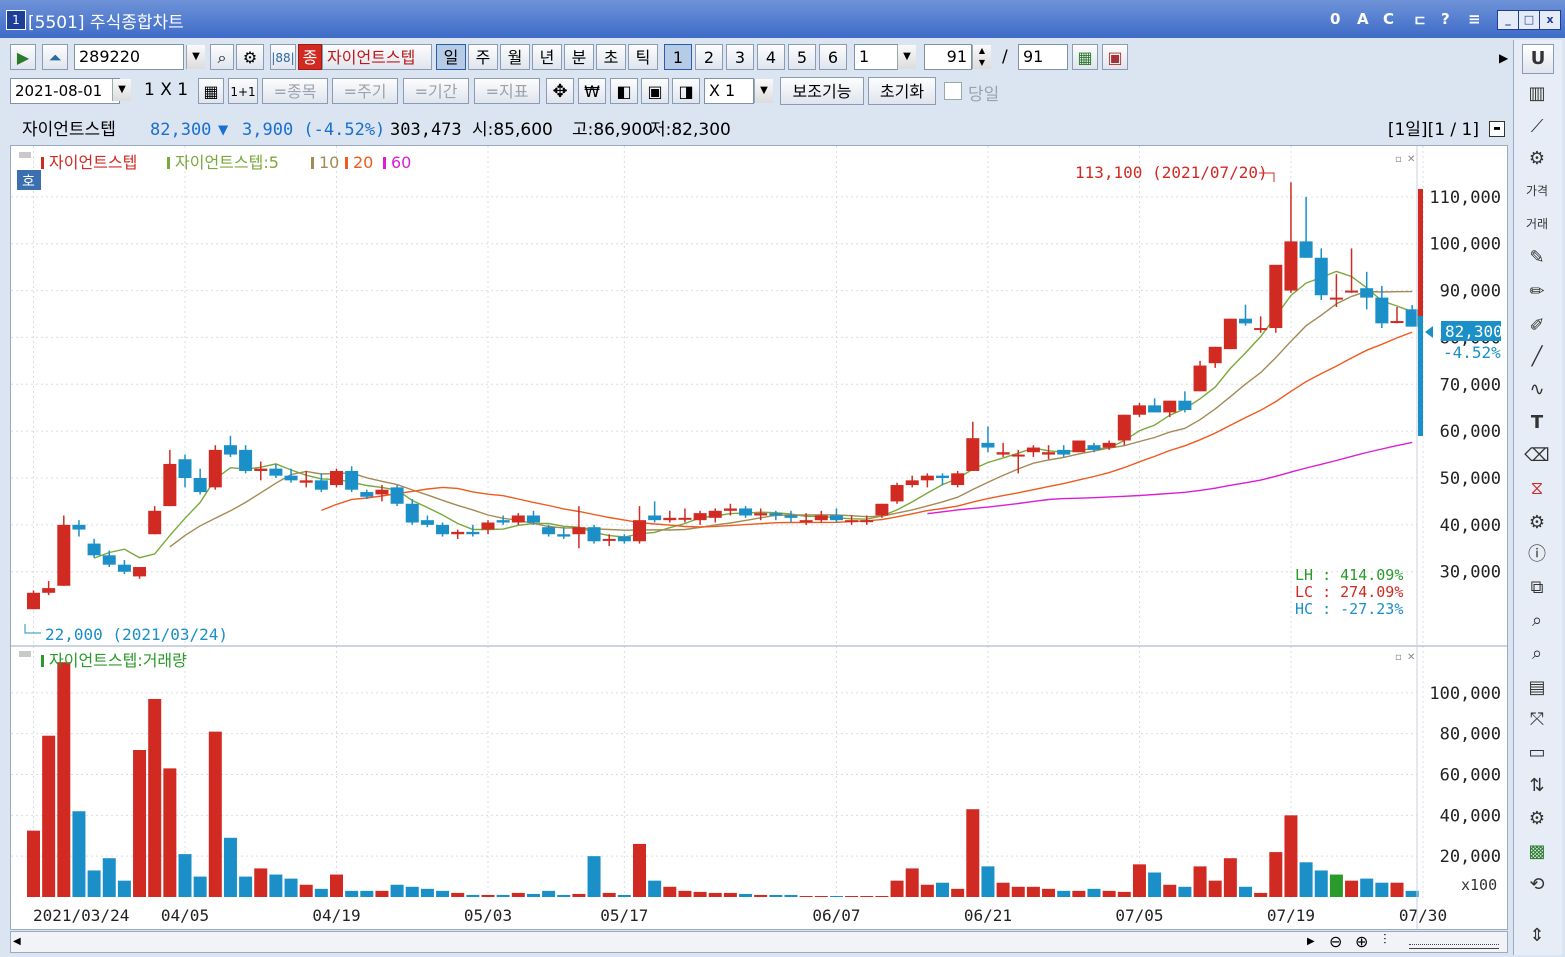 This screenshot has height=957, width=1565. What do you see at coordinates (507, 91) in the screenshot?
I see `tab-indicator: =지표` at bounding box center [507, 91].